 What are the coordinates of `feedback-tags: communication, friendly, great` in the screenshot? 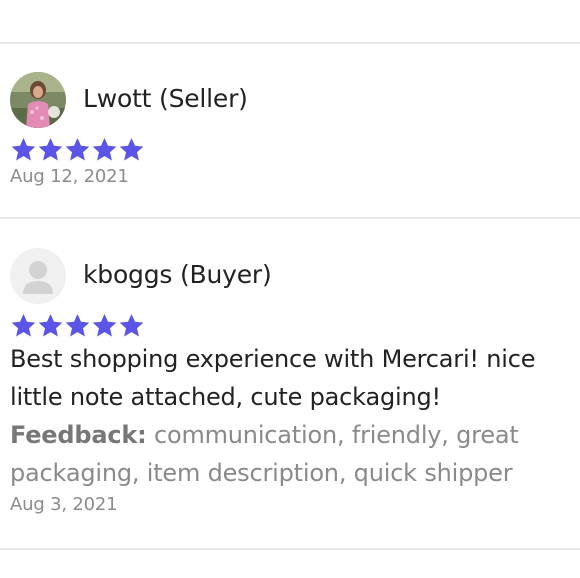 It's located at (332, 435).